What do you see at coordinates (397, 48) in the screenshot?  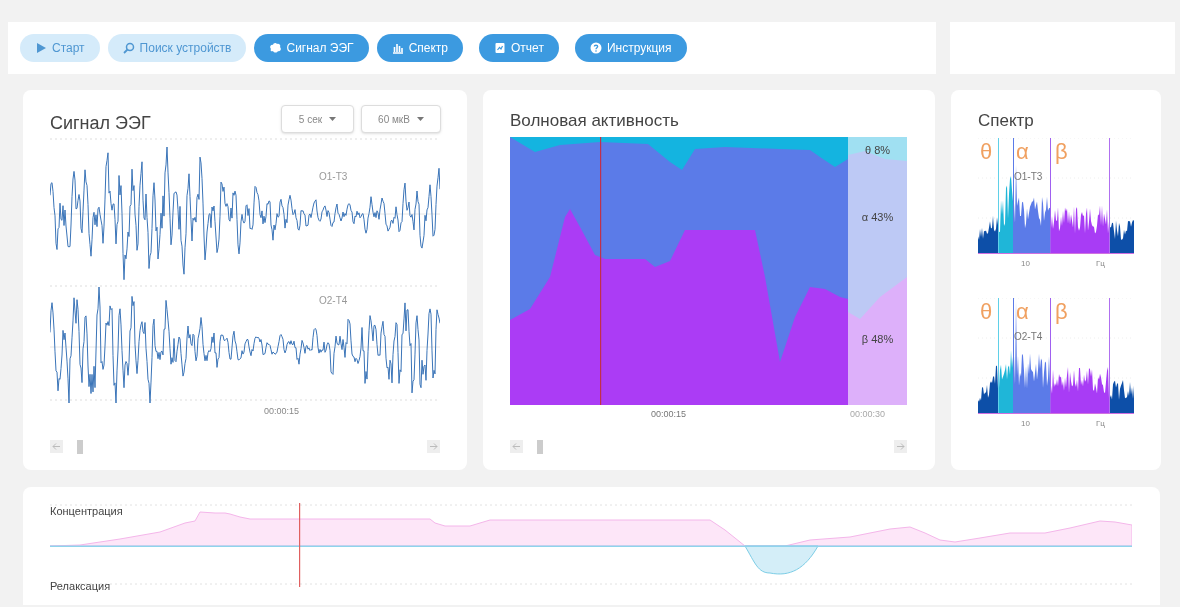 I see `bar-chart-icon` at bounding box center [397, 48].